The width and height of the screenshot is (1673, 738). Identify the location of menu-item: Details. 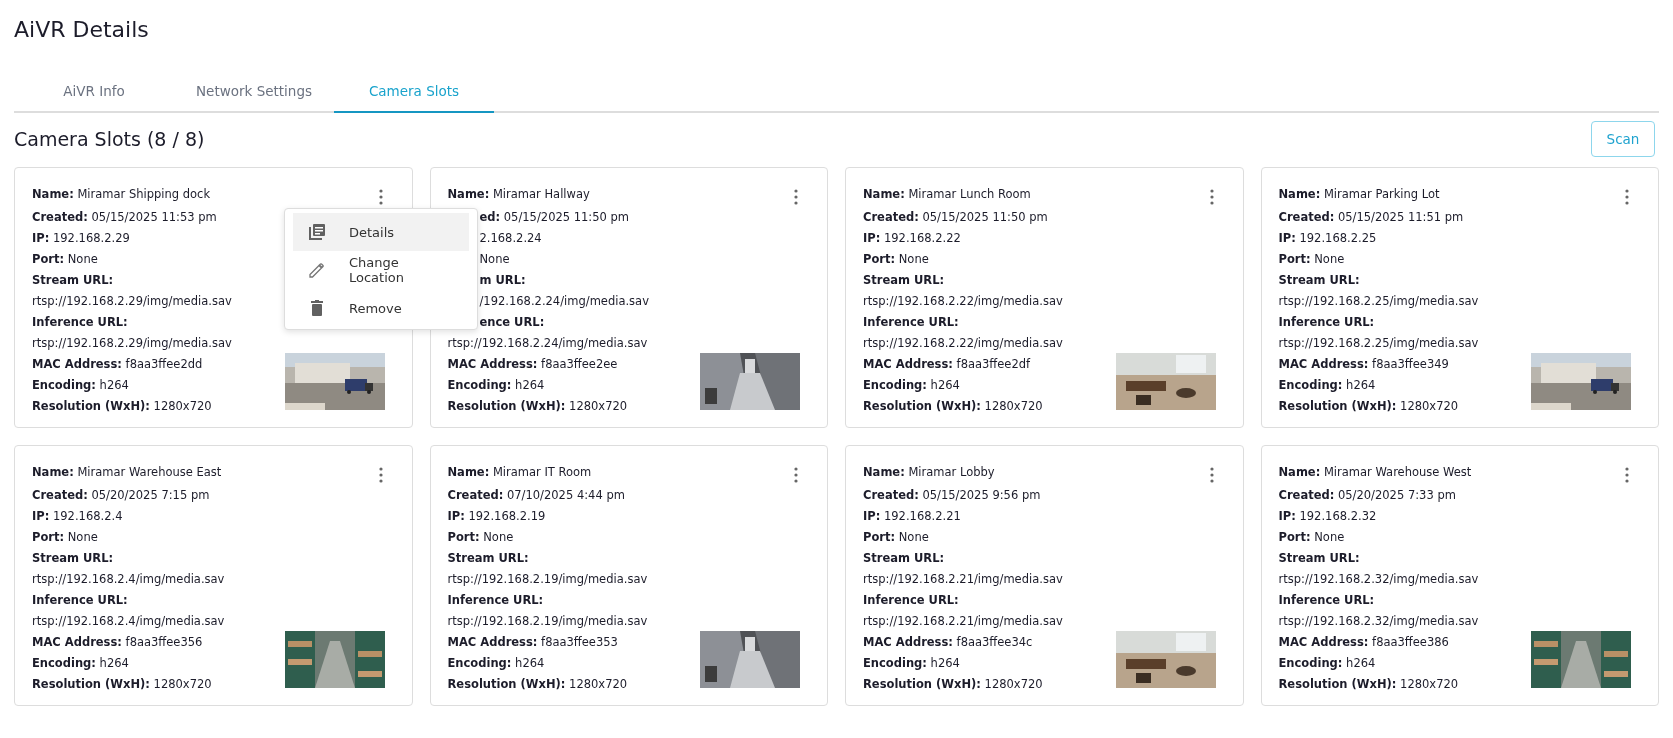
(381, 232).